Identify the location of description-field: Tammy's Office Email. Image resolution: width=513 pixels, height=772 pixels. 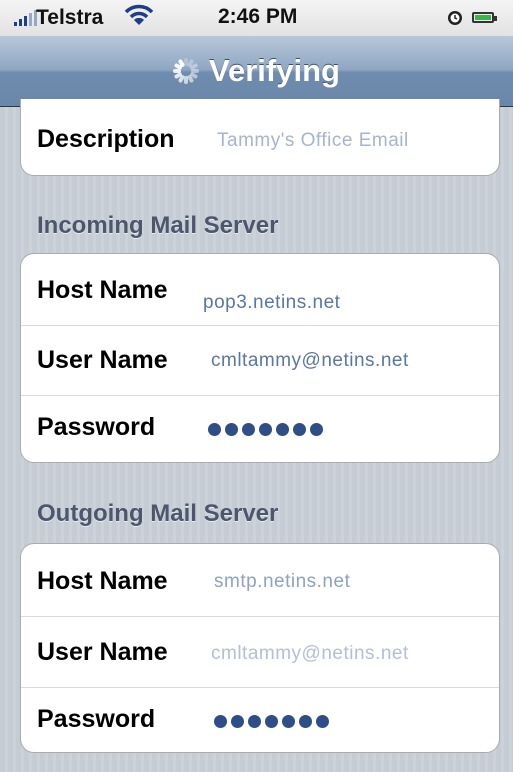
(313, 141).